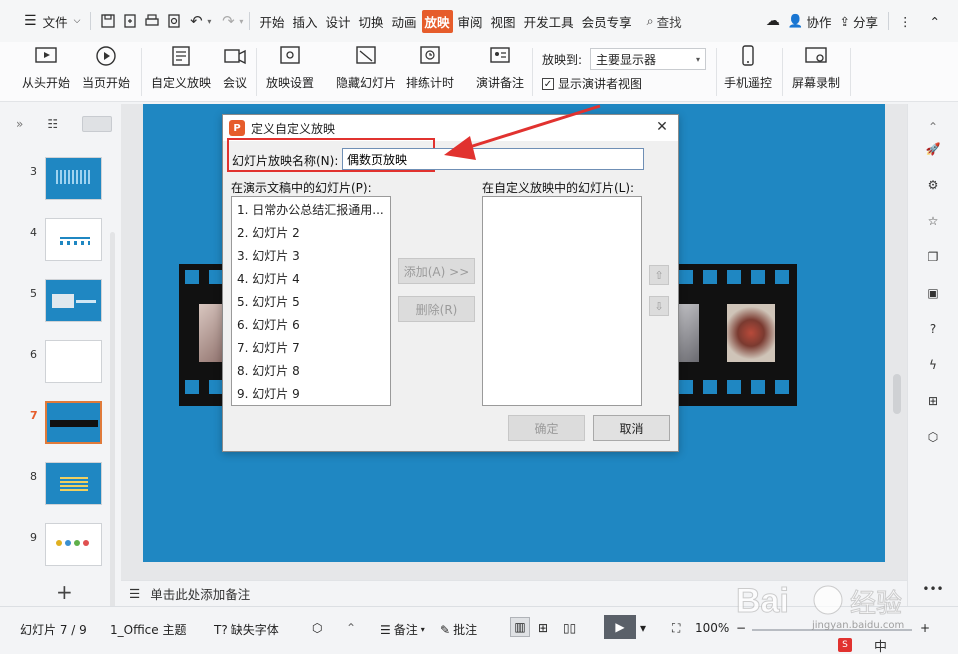 Image resolution: width=958 pixels, height=654 pixels. What do you see at coordinates (52, 124) in the screenshot?
I see `outline-view-icon: ☷` at bounding box center [52, 124].